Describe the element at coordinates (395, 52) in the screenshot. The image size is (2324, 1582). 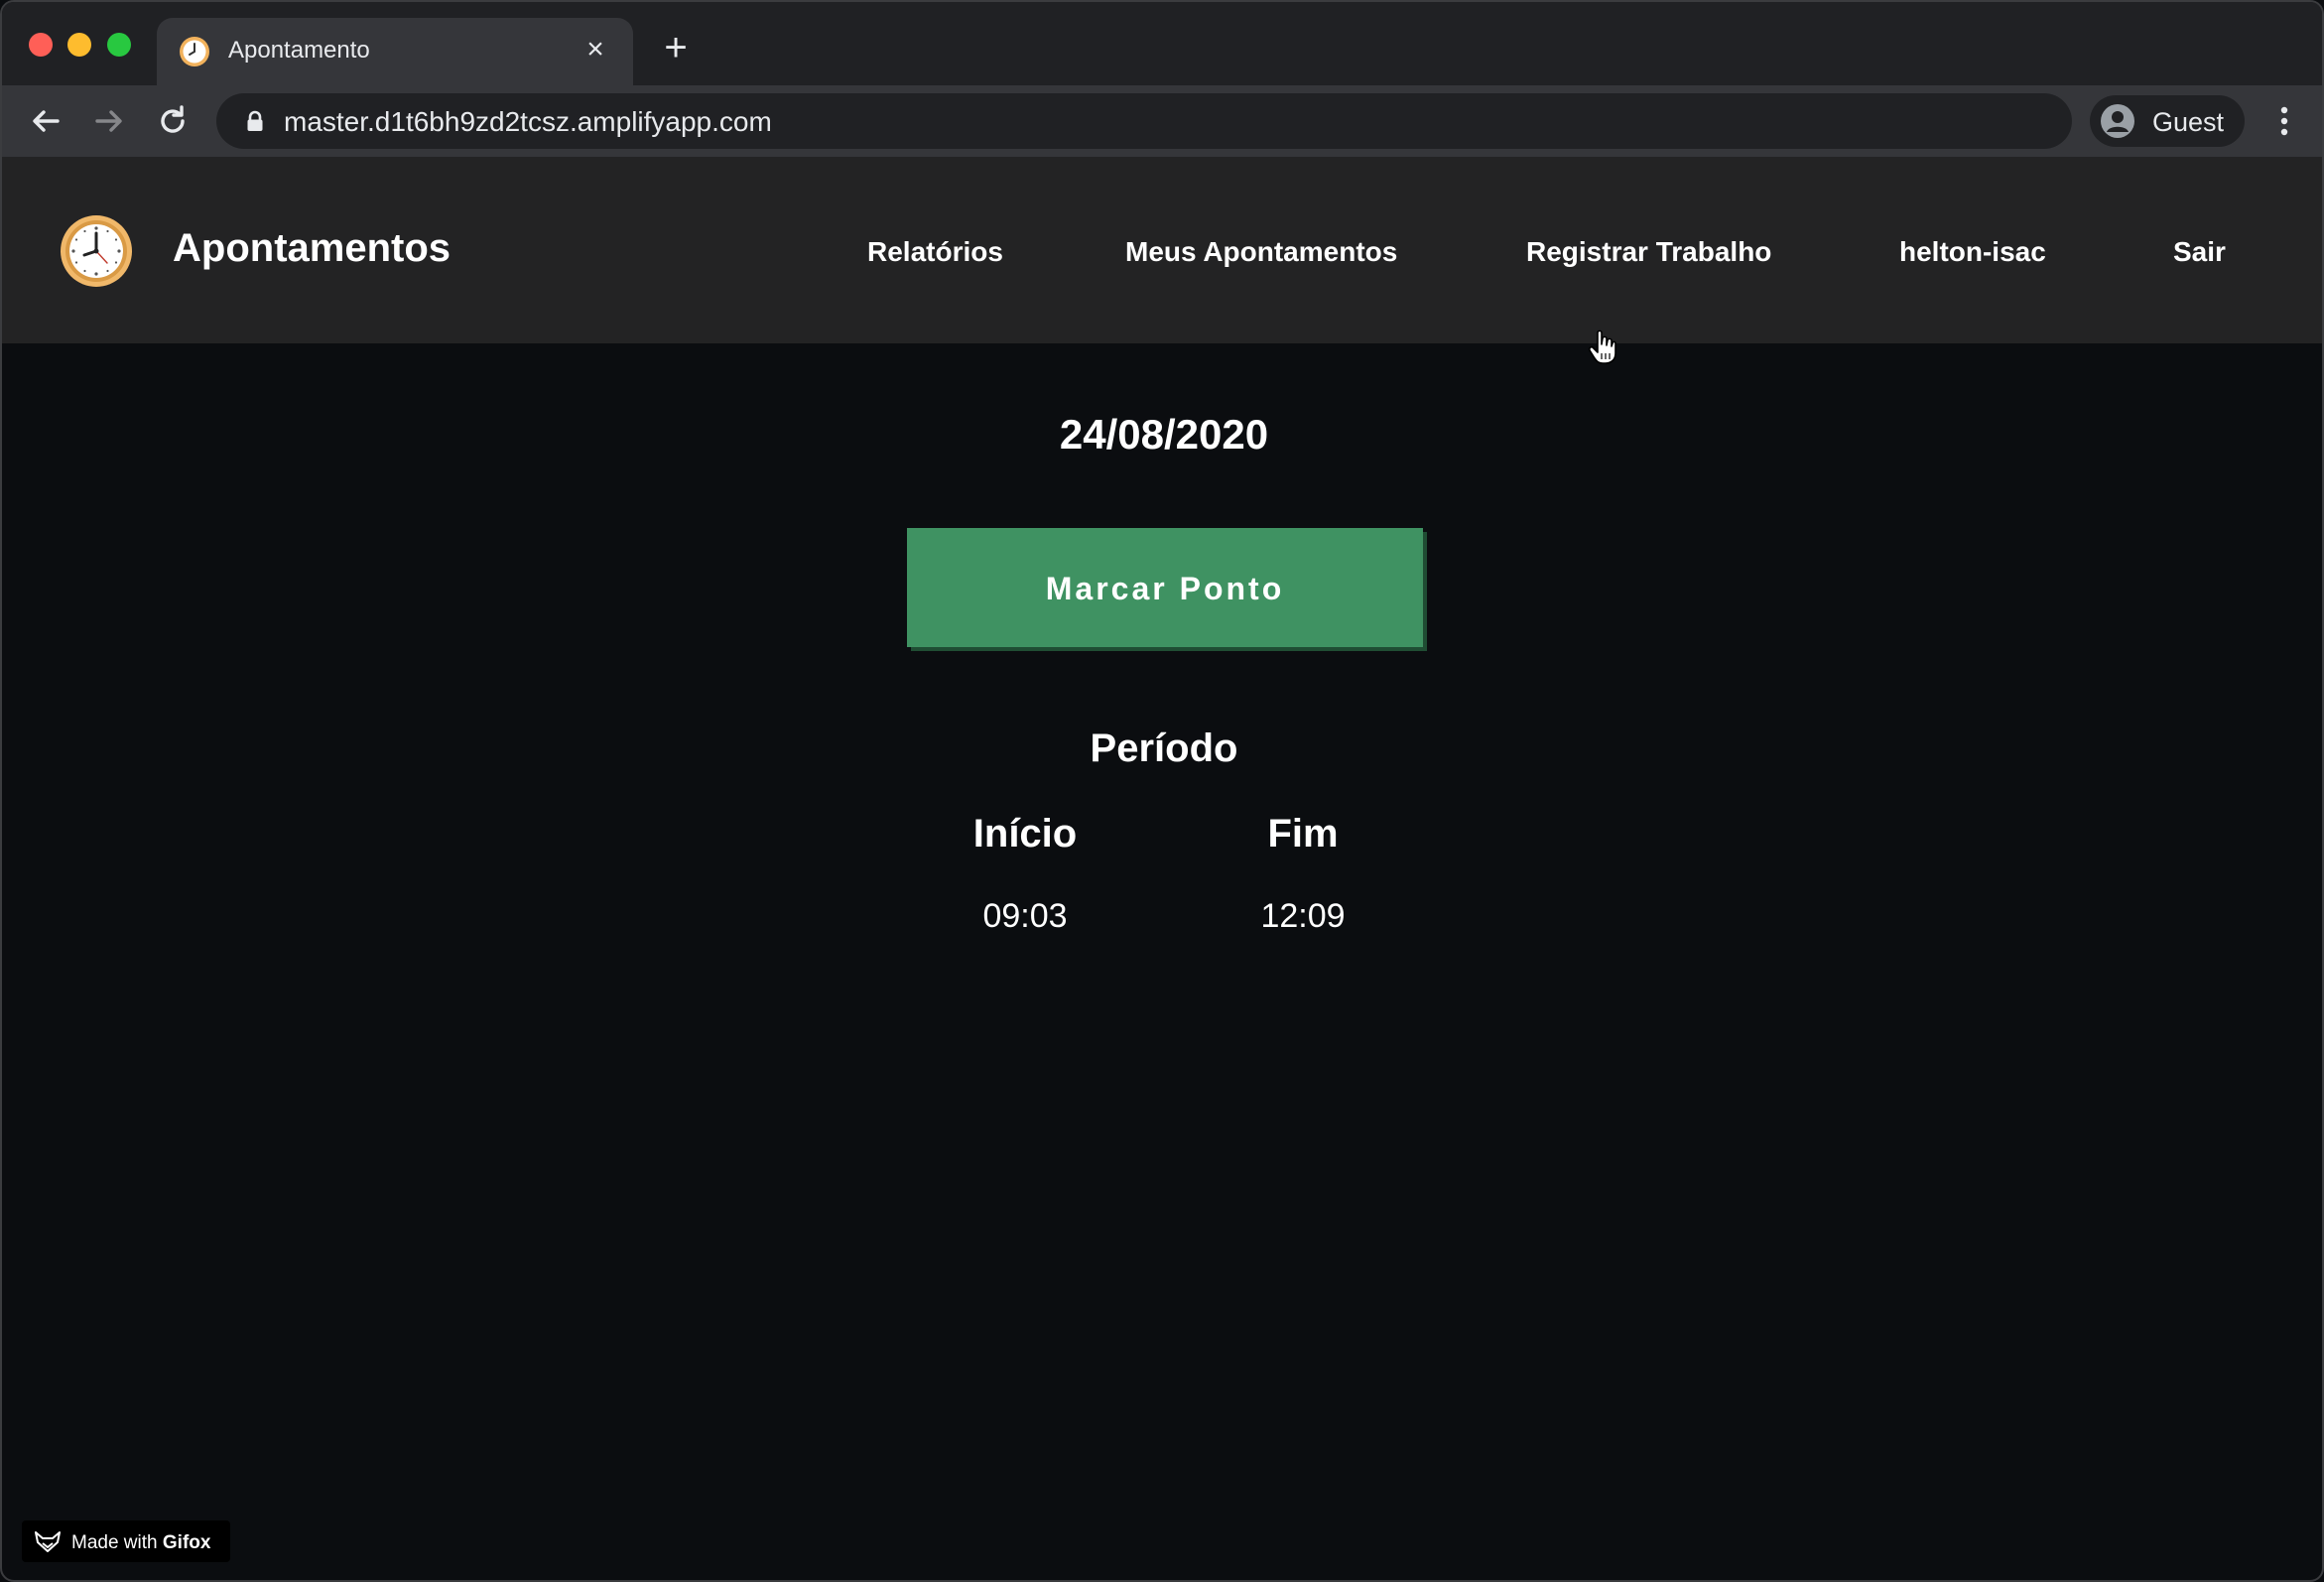
I see `browser-tab: Apontamento ×` at that location.